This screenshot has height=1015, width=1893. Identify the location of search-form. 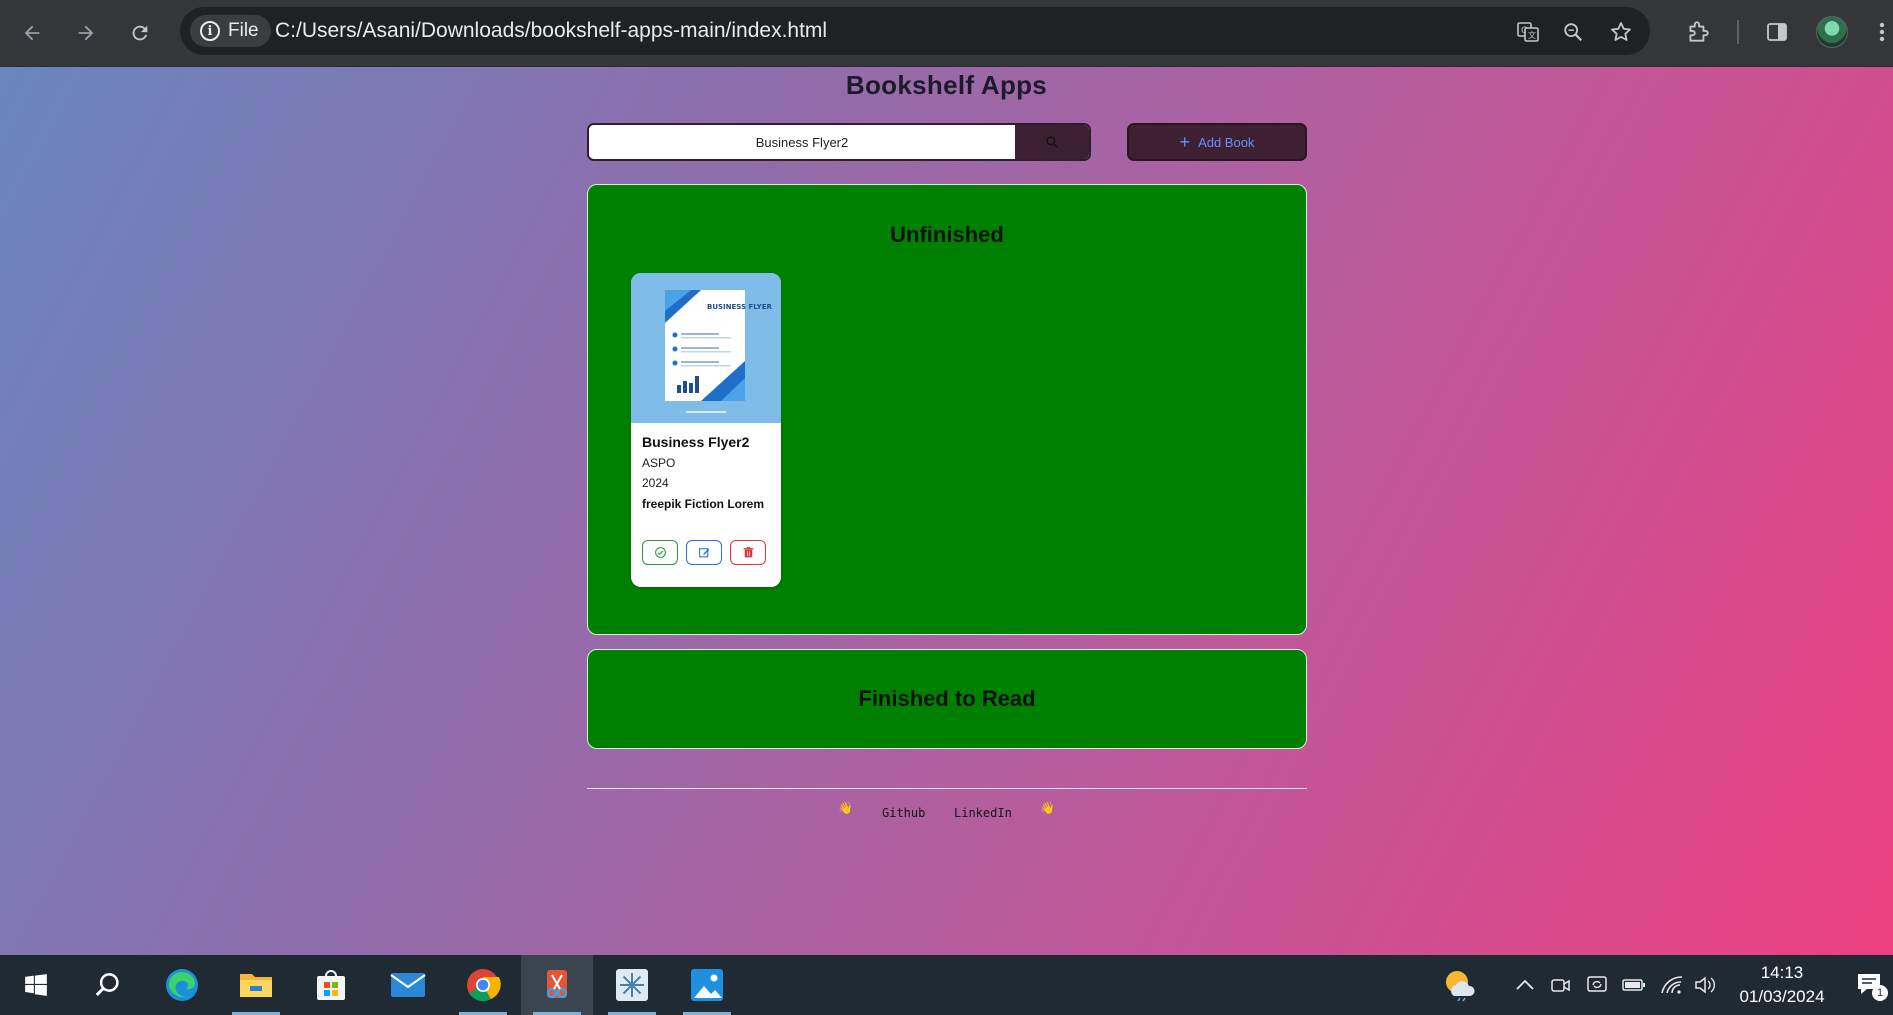
(839, 142).